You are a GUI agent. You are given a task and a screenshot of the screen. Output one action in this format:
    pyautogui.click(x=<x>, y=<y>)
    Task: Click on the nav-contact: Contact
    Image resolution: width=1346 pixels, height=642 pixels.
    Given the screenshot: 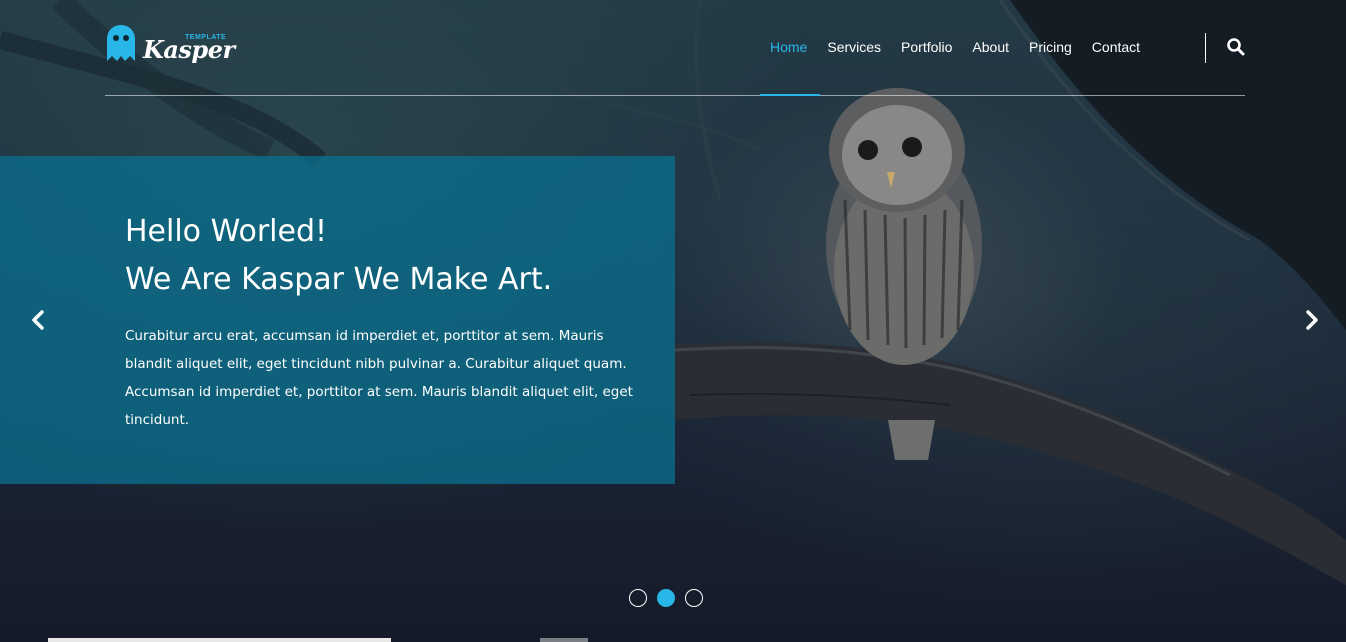 What is the action you would take?
    pyautogui.click(x=1116, y=47)
    